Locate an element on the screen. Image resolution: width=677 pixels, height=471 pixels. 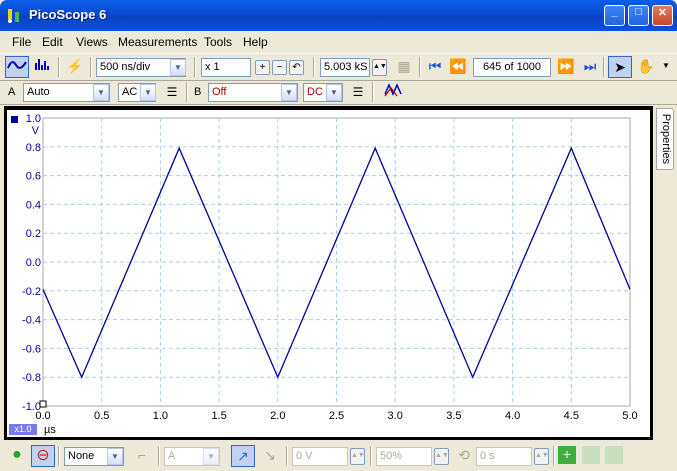
remove-measurement-icon is located at coordinates (591, 455).